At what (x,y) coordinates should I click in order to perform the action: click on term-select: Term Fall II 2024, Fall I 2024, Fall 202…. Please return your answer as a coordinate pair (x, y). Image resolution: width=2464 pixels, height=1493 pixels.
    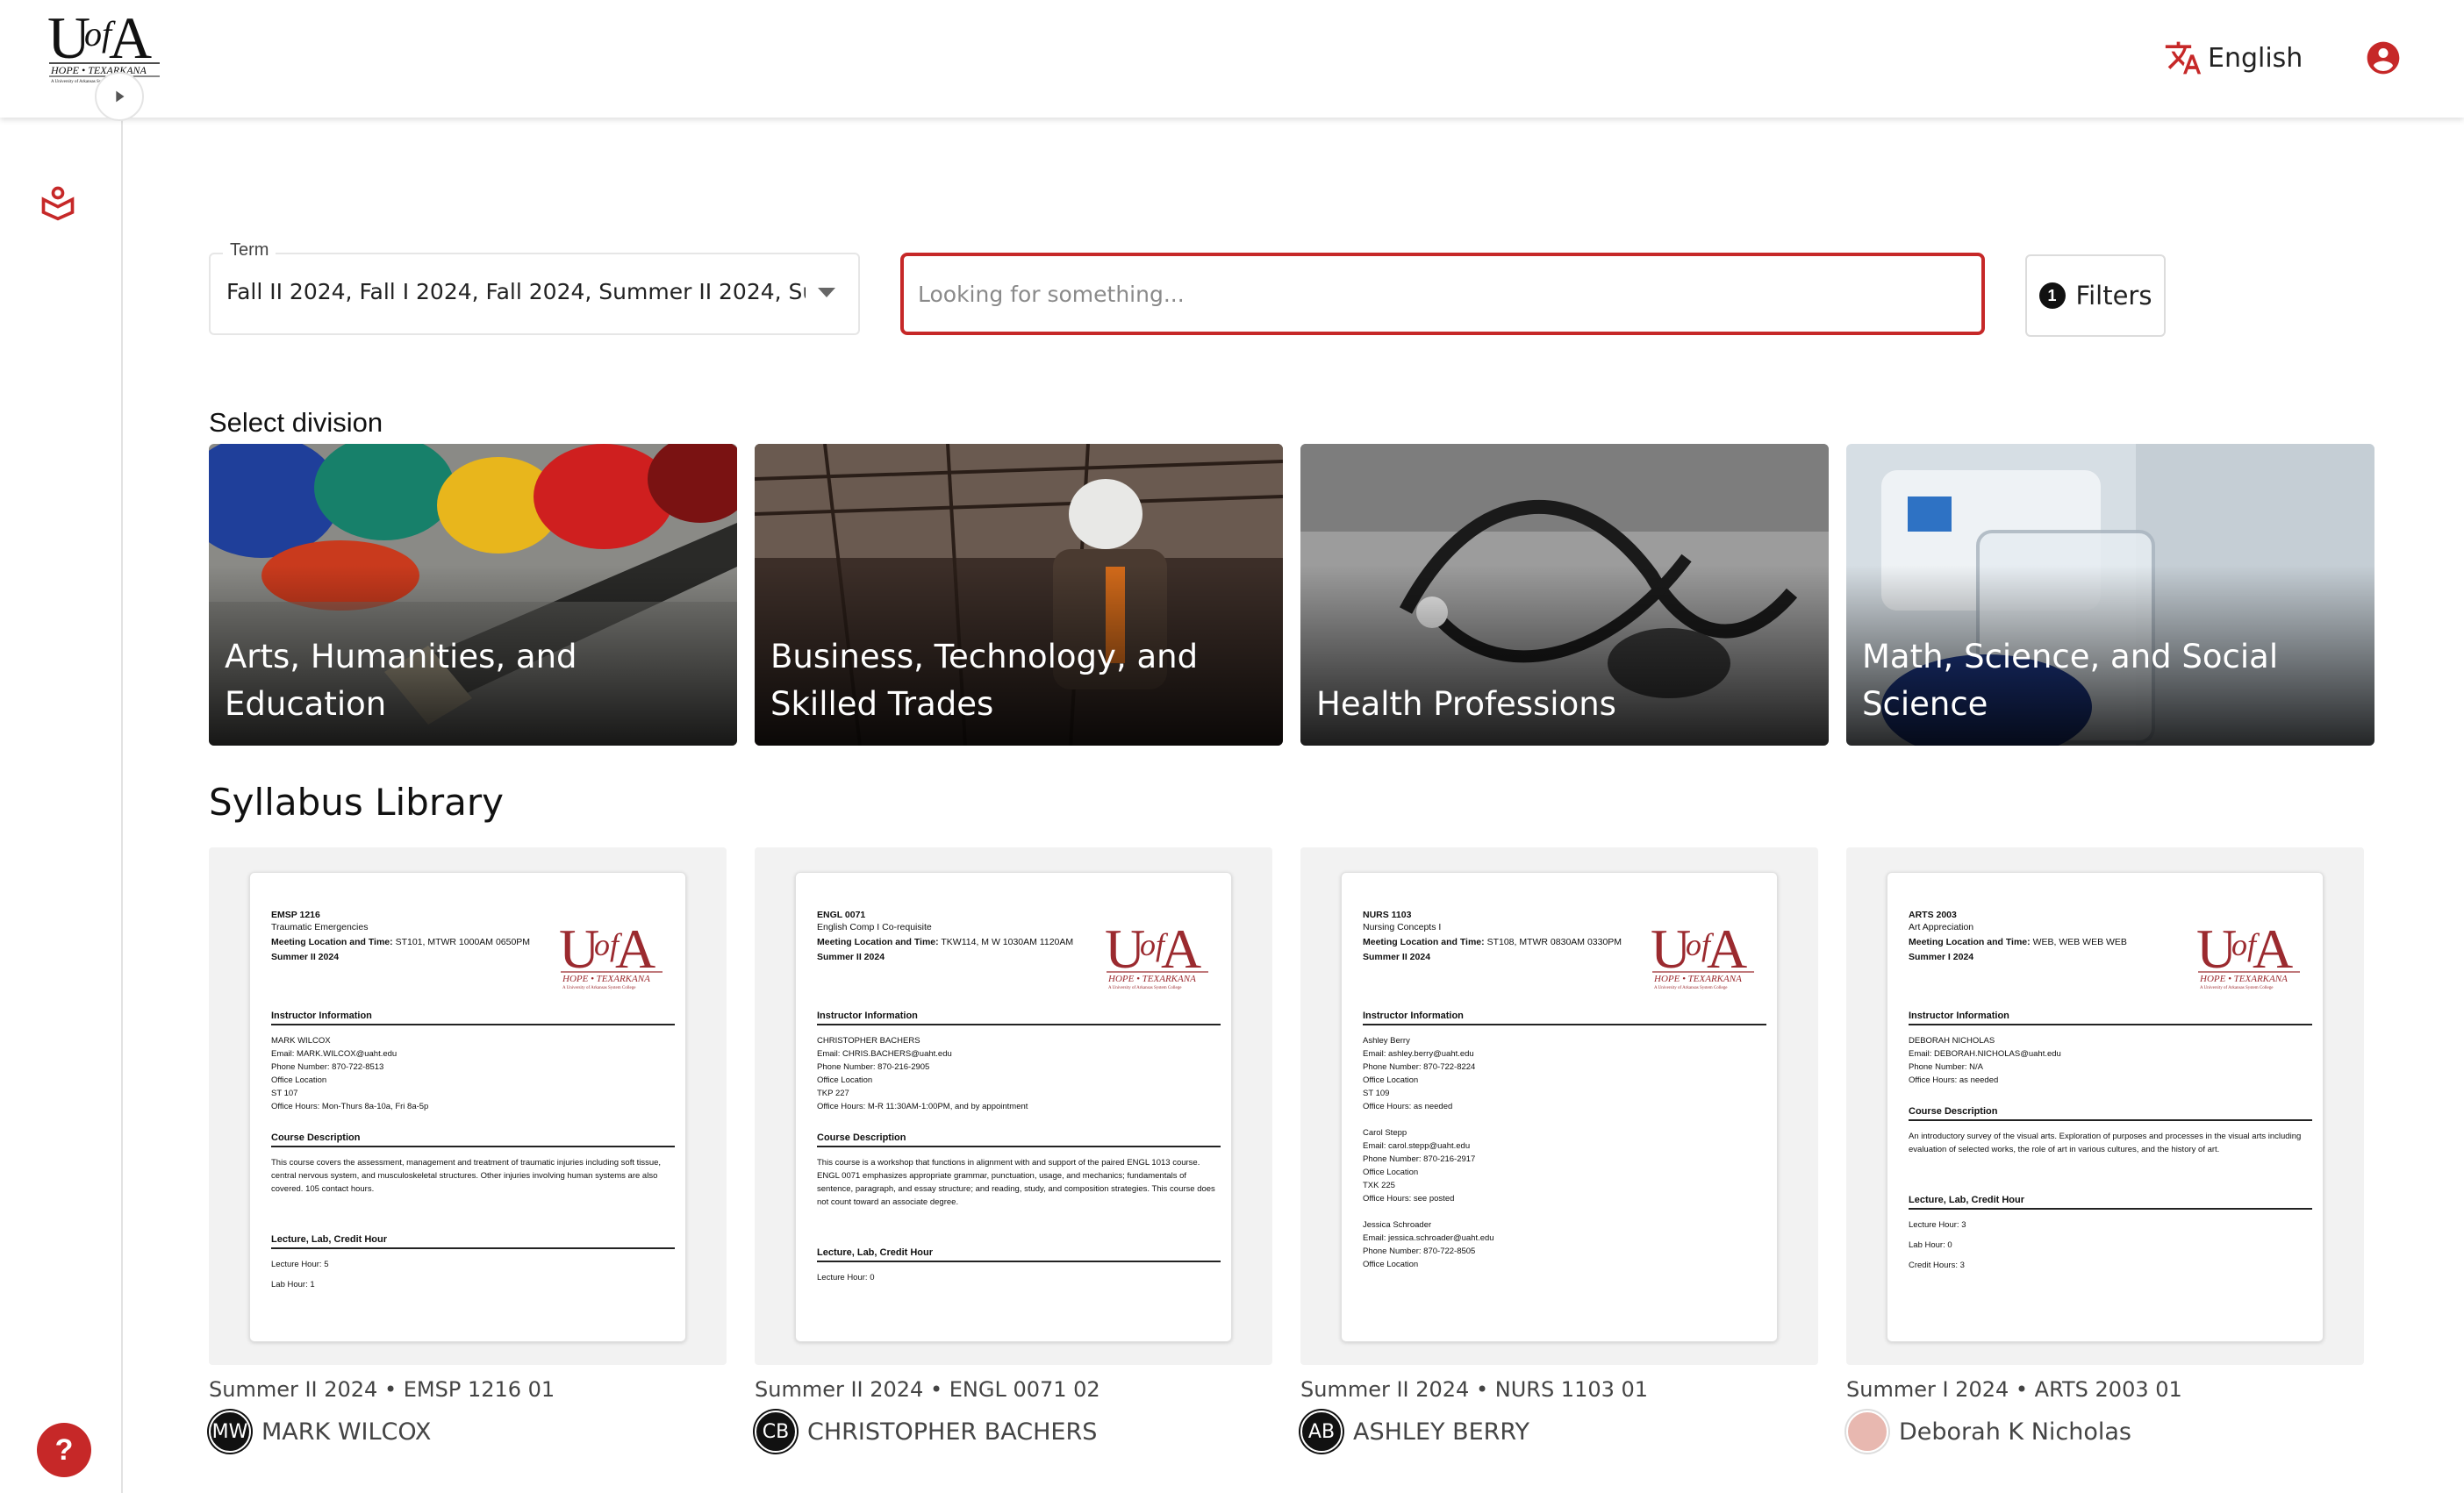
    Looking at the image, I should click on (534, 287).